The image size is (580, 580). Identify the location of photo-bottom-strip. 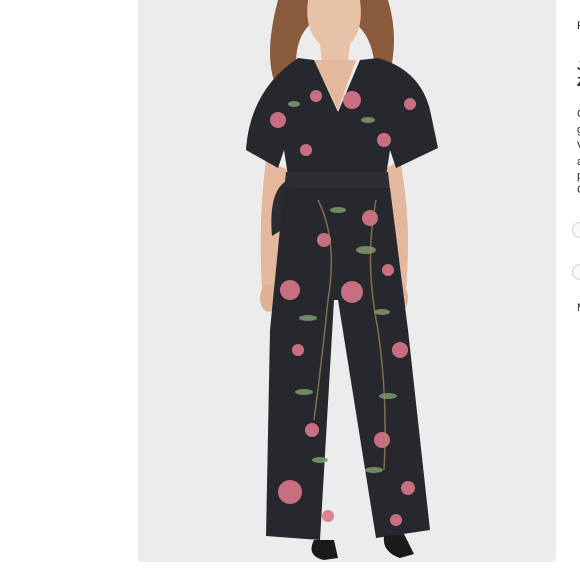
(359, 571).